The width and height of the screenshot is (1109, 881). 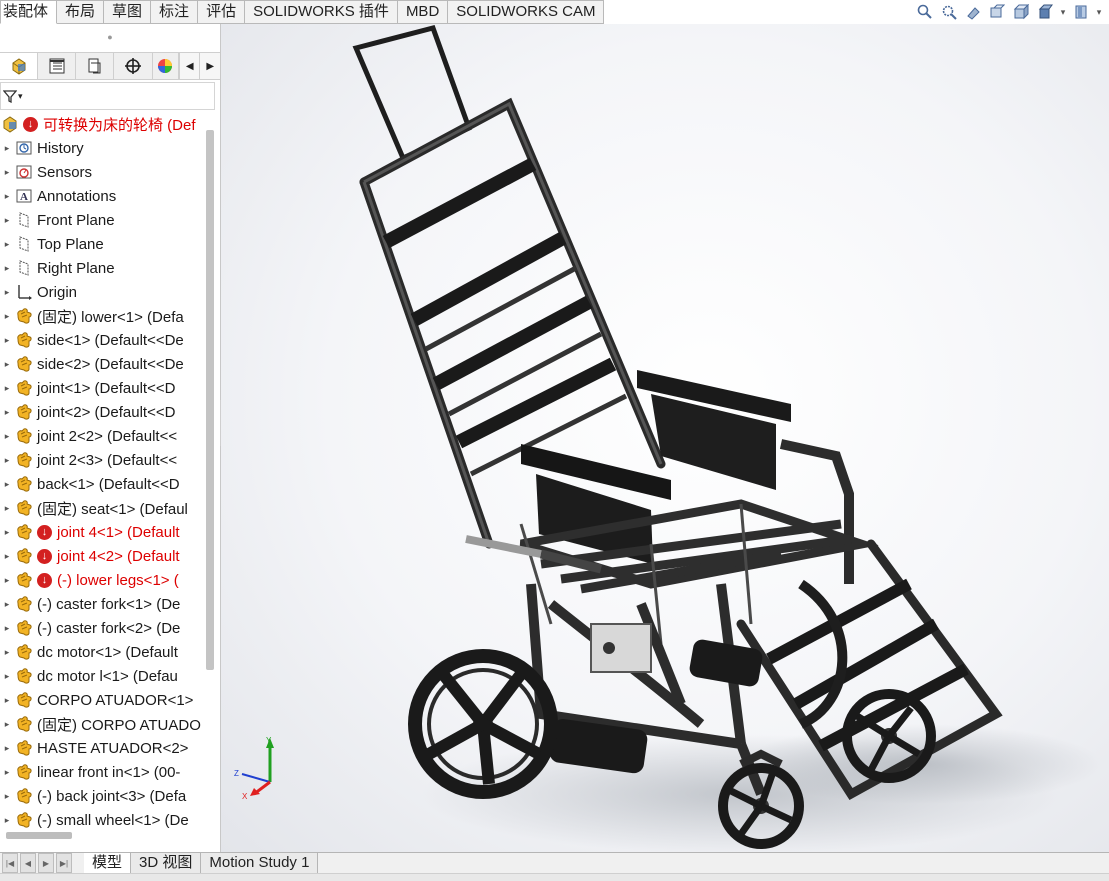 What do you see at coordinates (108, 863) in the screenshot?
I see `bottom-tab: 模型` at bounding box center [108, 863].